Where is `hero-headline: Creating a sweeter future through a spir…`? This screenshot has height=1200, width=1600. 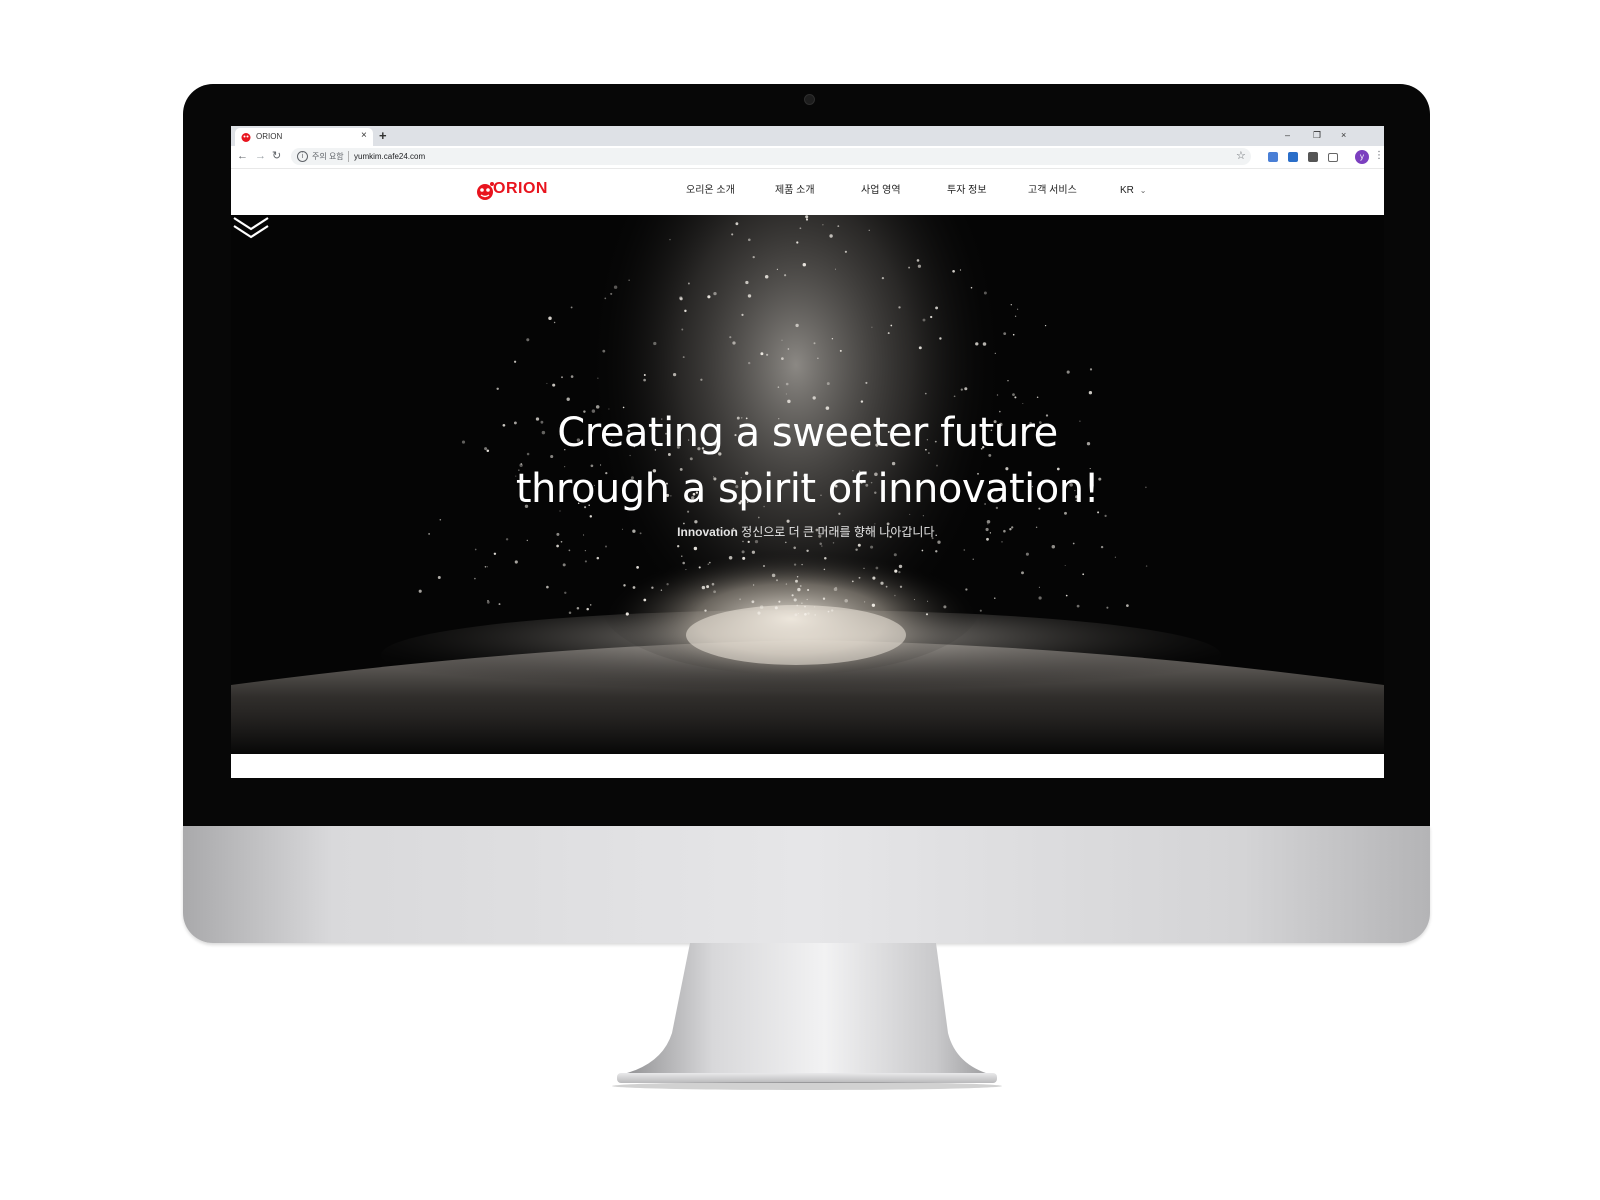 hero-headline: Creating a sweeter future through a spir… is located at coordinates (807, 461).